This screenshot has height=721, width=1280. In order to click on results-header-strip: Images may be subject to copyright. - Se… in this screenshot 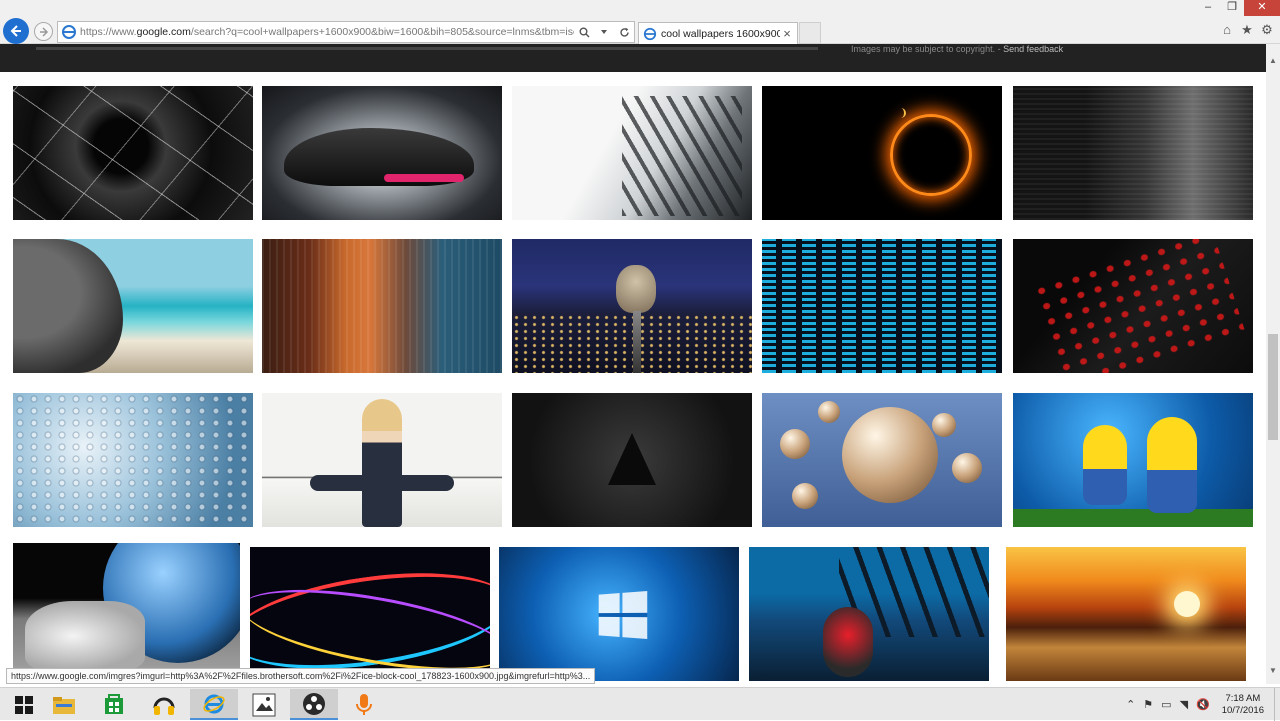, I will do `click(633, 58)`.